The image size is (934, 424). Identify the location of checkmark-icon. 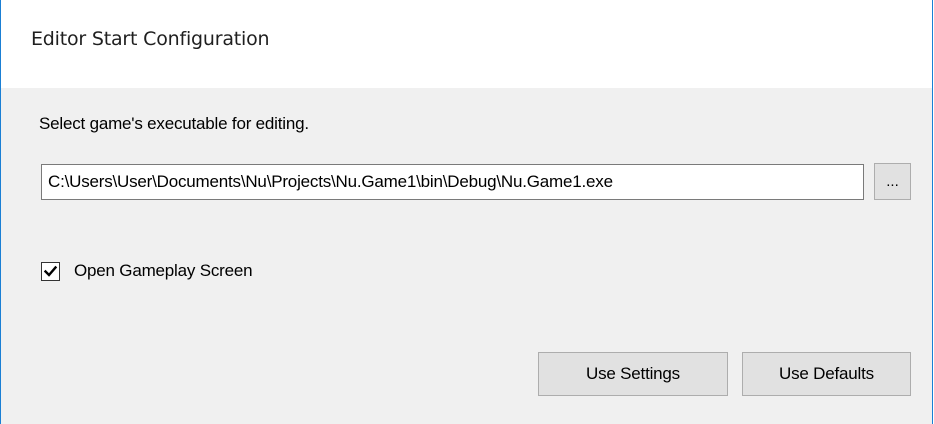
(50, 271).